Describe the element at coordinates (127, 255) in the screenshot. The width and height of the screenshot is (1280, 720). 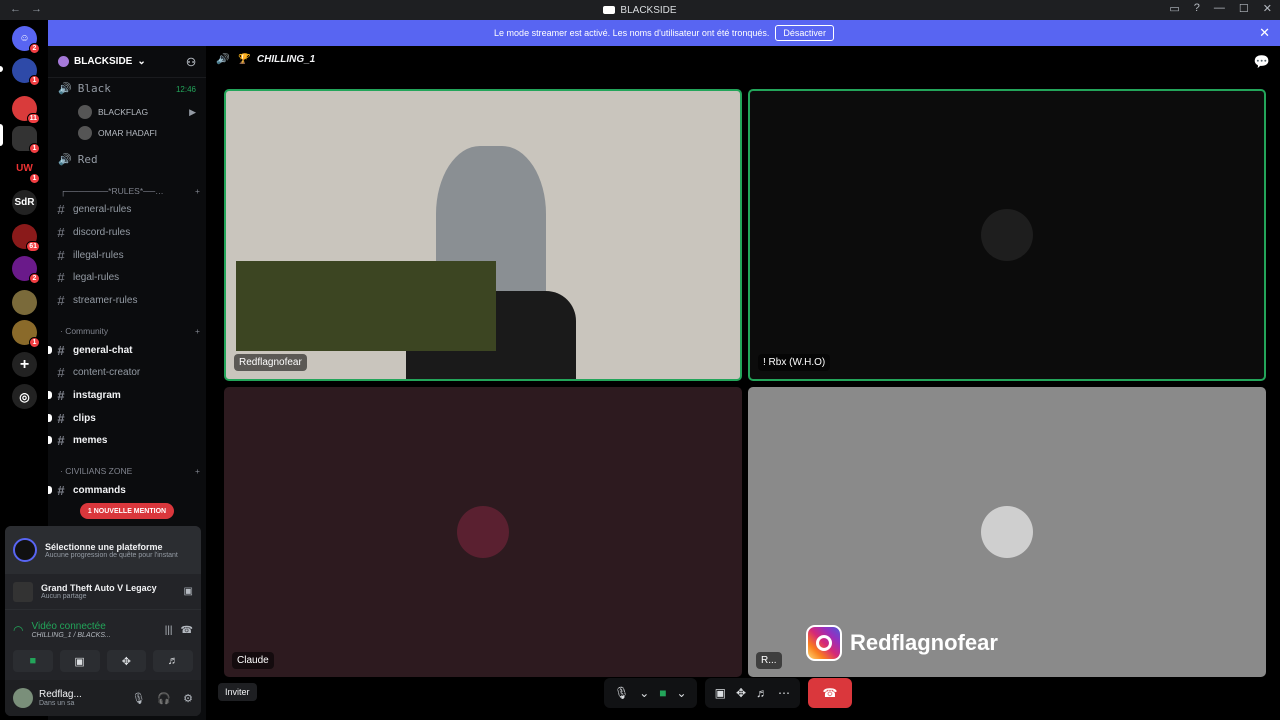
I see `channel-illegal-rules: # illegal-rules` at that location.